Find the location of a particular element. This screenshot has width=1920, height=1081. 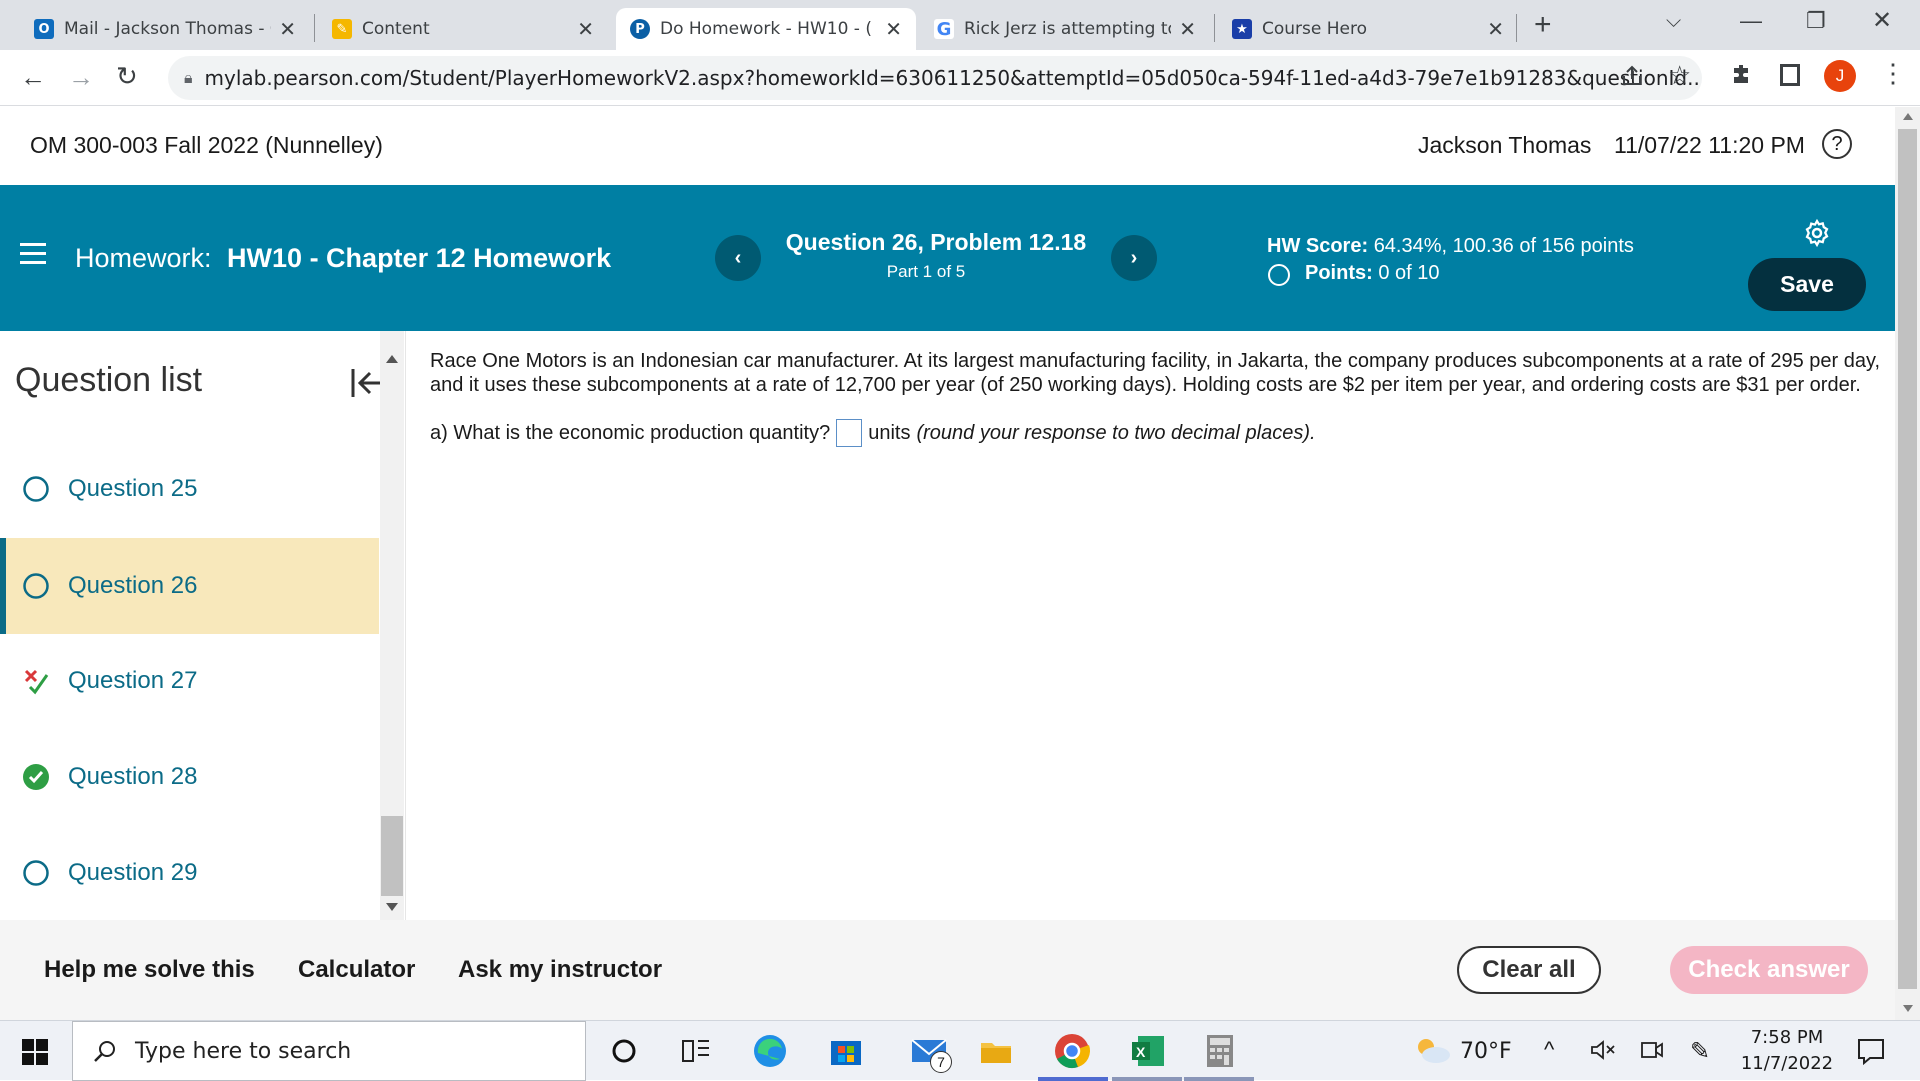

excel-open-indicator is located at coordinates (1147, 1079).